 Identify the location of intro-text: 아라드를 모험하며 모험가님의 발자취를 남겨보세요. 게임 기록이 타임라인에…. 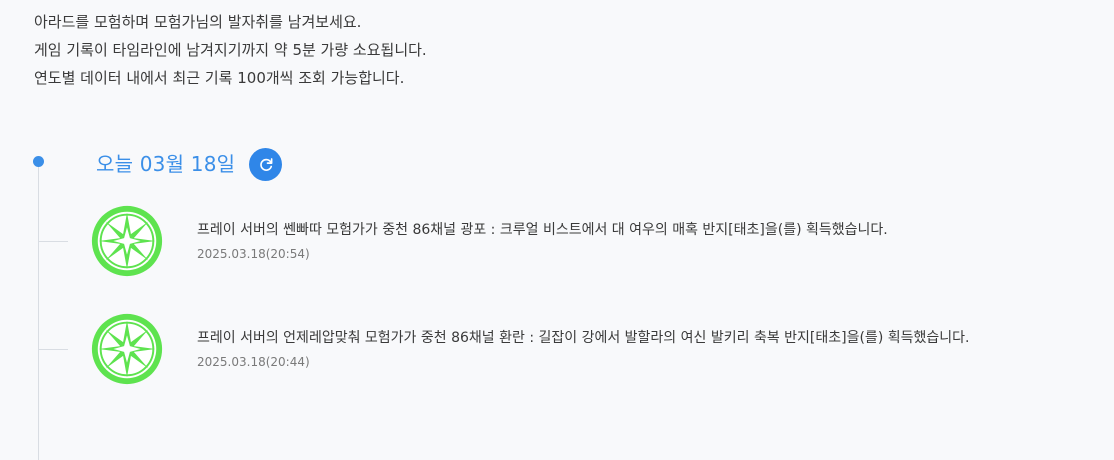
(230, 50).